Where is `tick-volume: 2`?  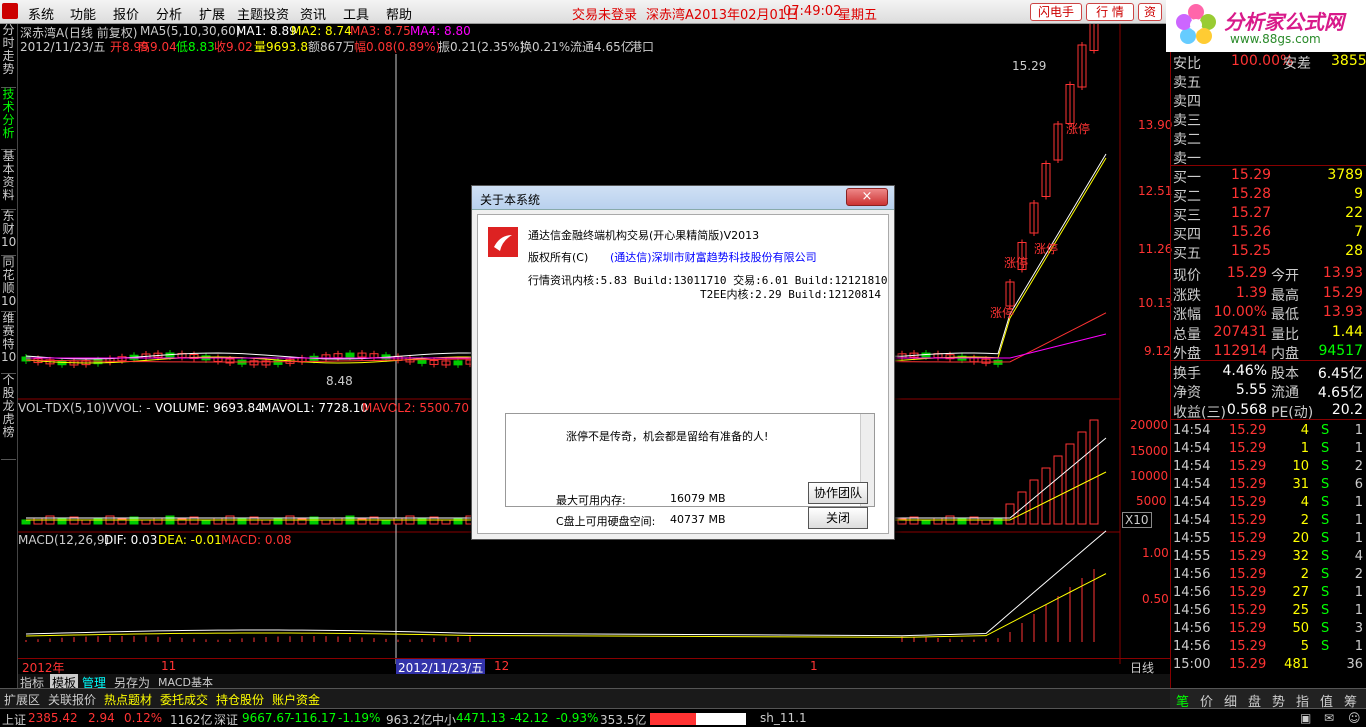 tick-volume: 2 is located at coordinates (1304, 574).